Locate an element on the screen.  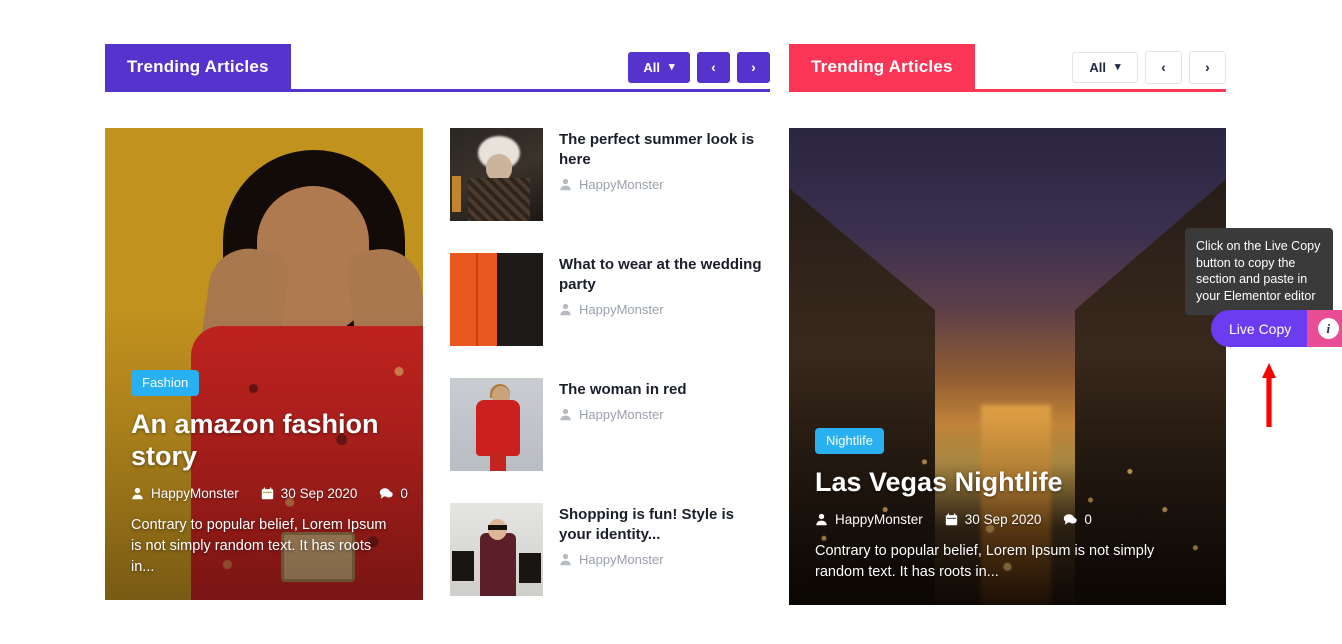
feature-title-right: Las Vegas Nightlife is located at coordinates (1007, 482).